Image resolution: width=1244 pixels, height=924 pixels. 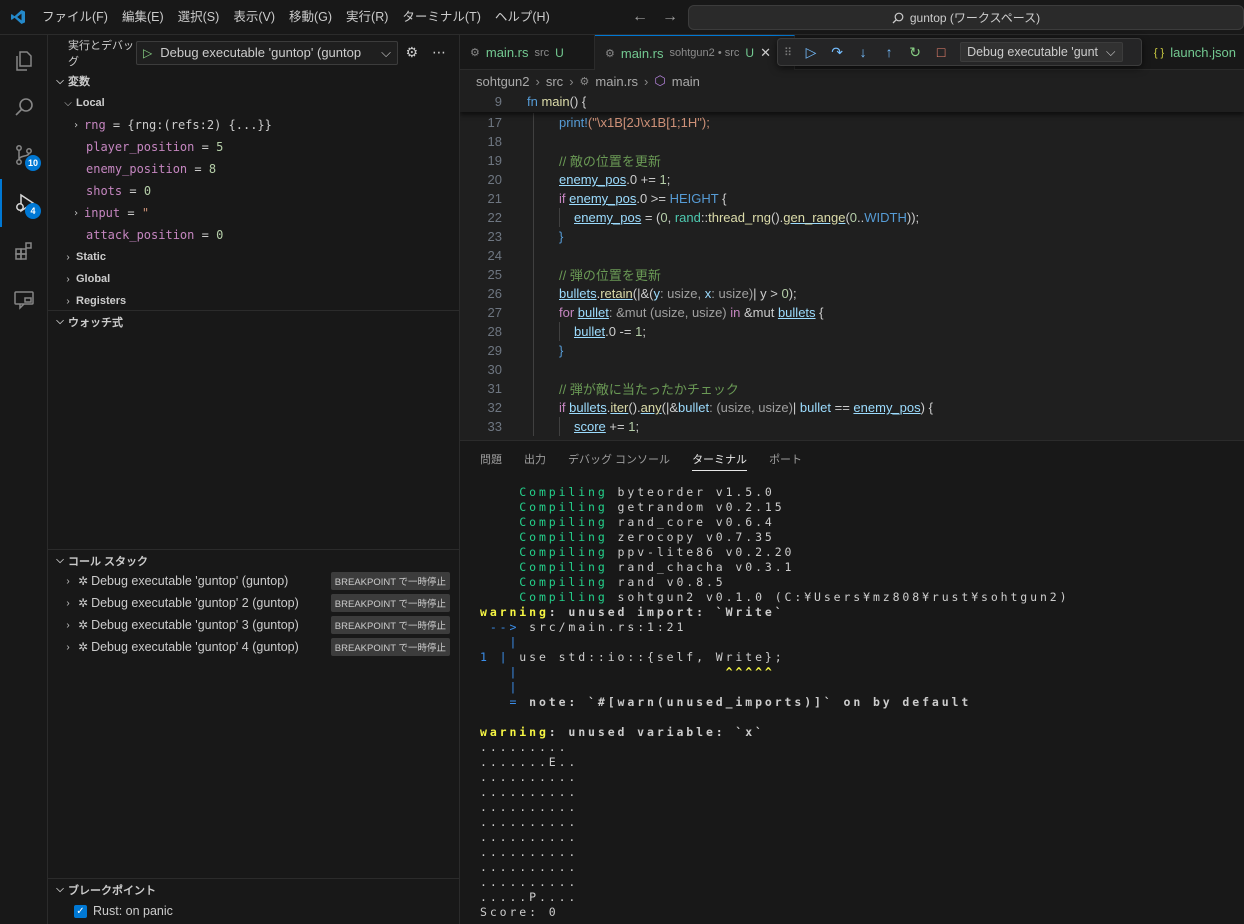 I want to click on line-number: 28, so click(x=494, y=331).